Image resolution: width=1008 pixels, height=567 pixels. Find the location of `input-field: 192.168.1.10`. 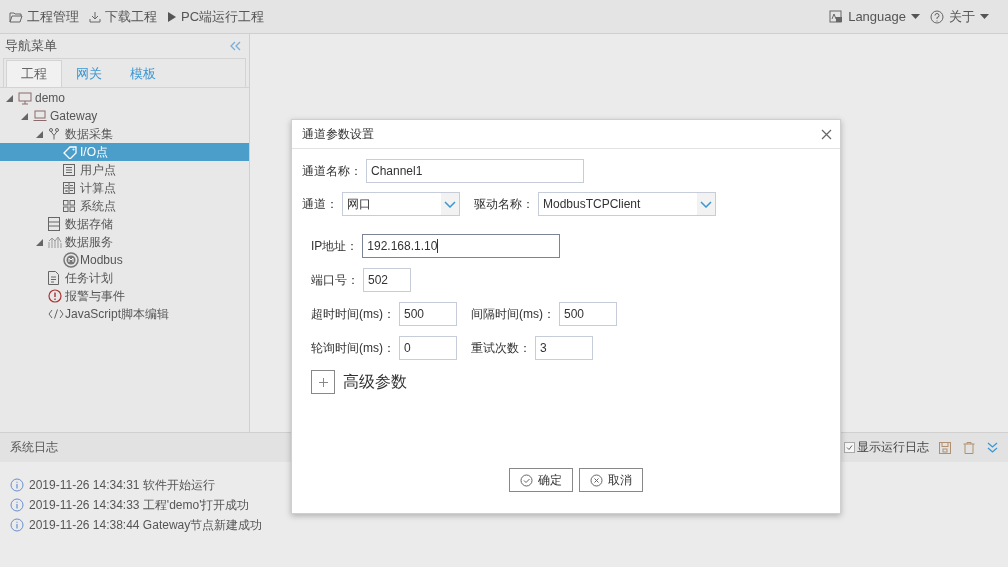

input-field: 192.168.1.10 is located at coordinates (461, 246).